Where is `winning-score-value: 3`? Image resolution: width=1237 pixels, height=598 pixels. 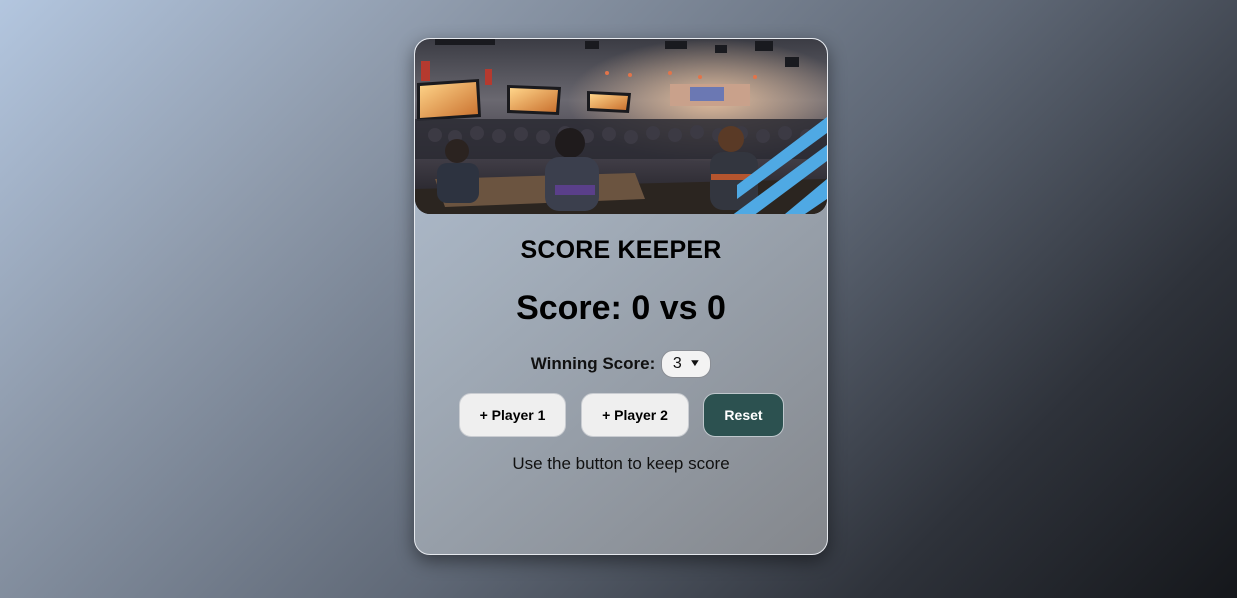
winning-score-value: 3 is located at coordinates (677, 363).